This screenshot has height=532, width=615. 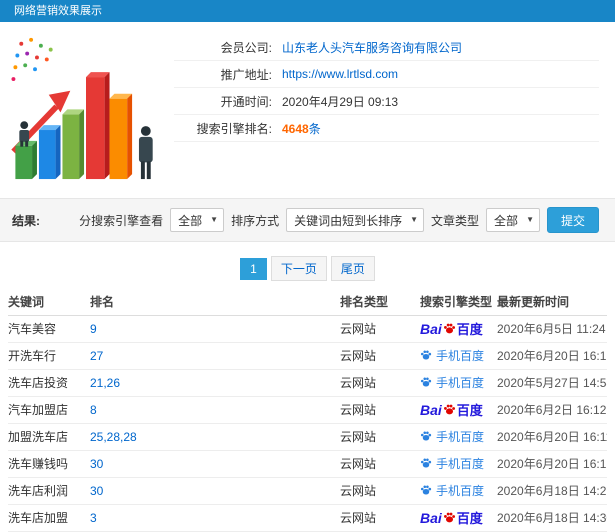 I want to click on company-label: 会员公司:, so click(x=246, y=47).